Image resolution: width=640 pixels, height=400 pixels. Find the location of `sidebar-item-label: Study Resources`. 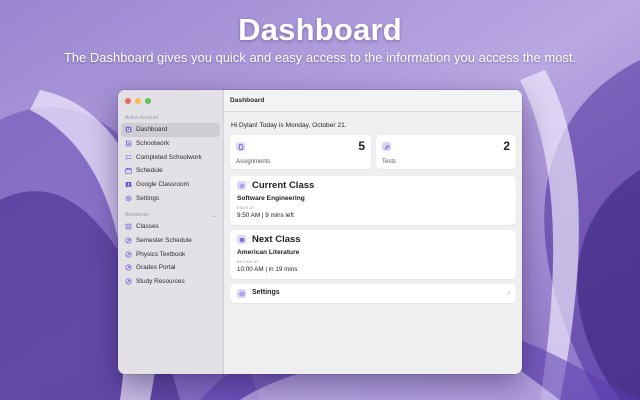

sidebar-item-label: Study Resources is located at coordinates (160, 282).